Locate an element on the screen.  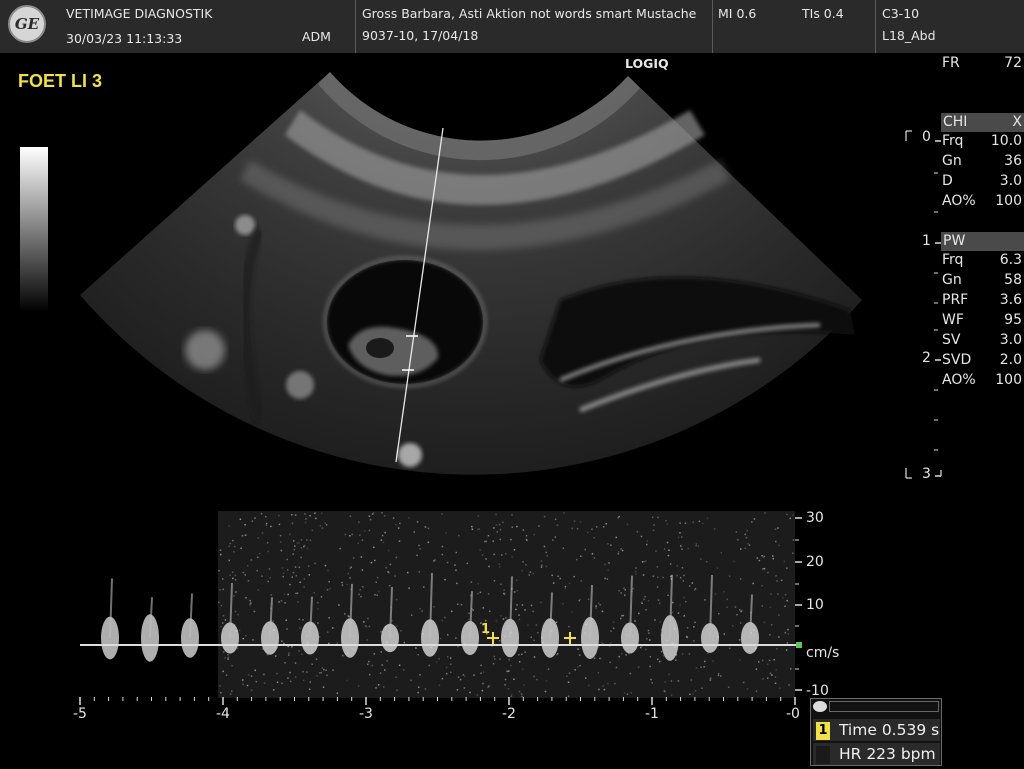
baseline-marker is located at coordinates (799, 645).